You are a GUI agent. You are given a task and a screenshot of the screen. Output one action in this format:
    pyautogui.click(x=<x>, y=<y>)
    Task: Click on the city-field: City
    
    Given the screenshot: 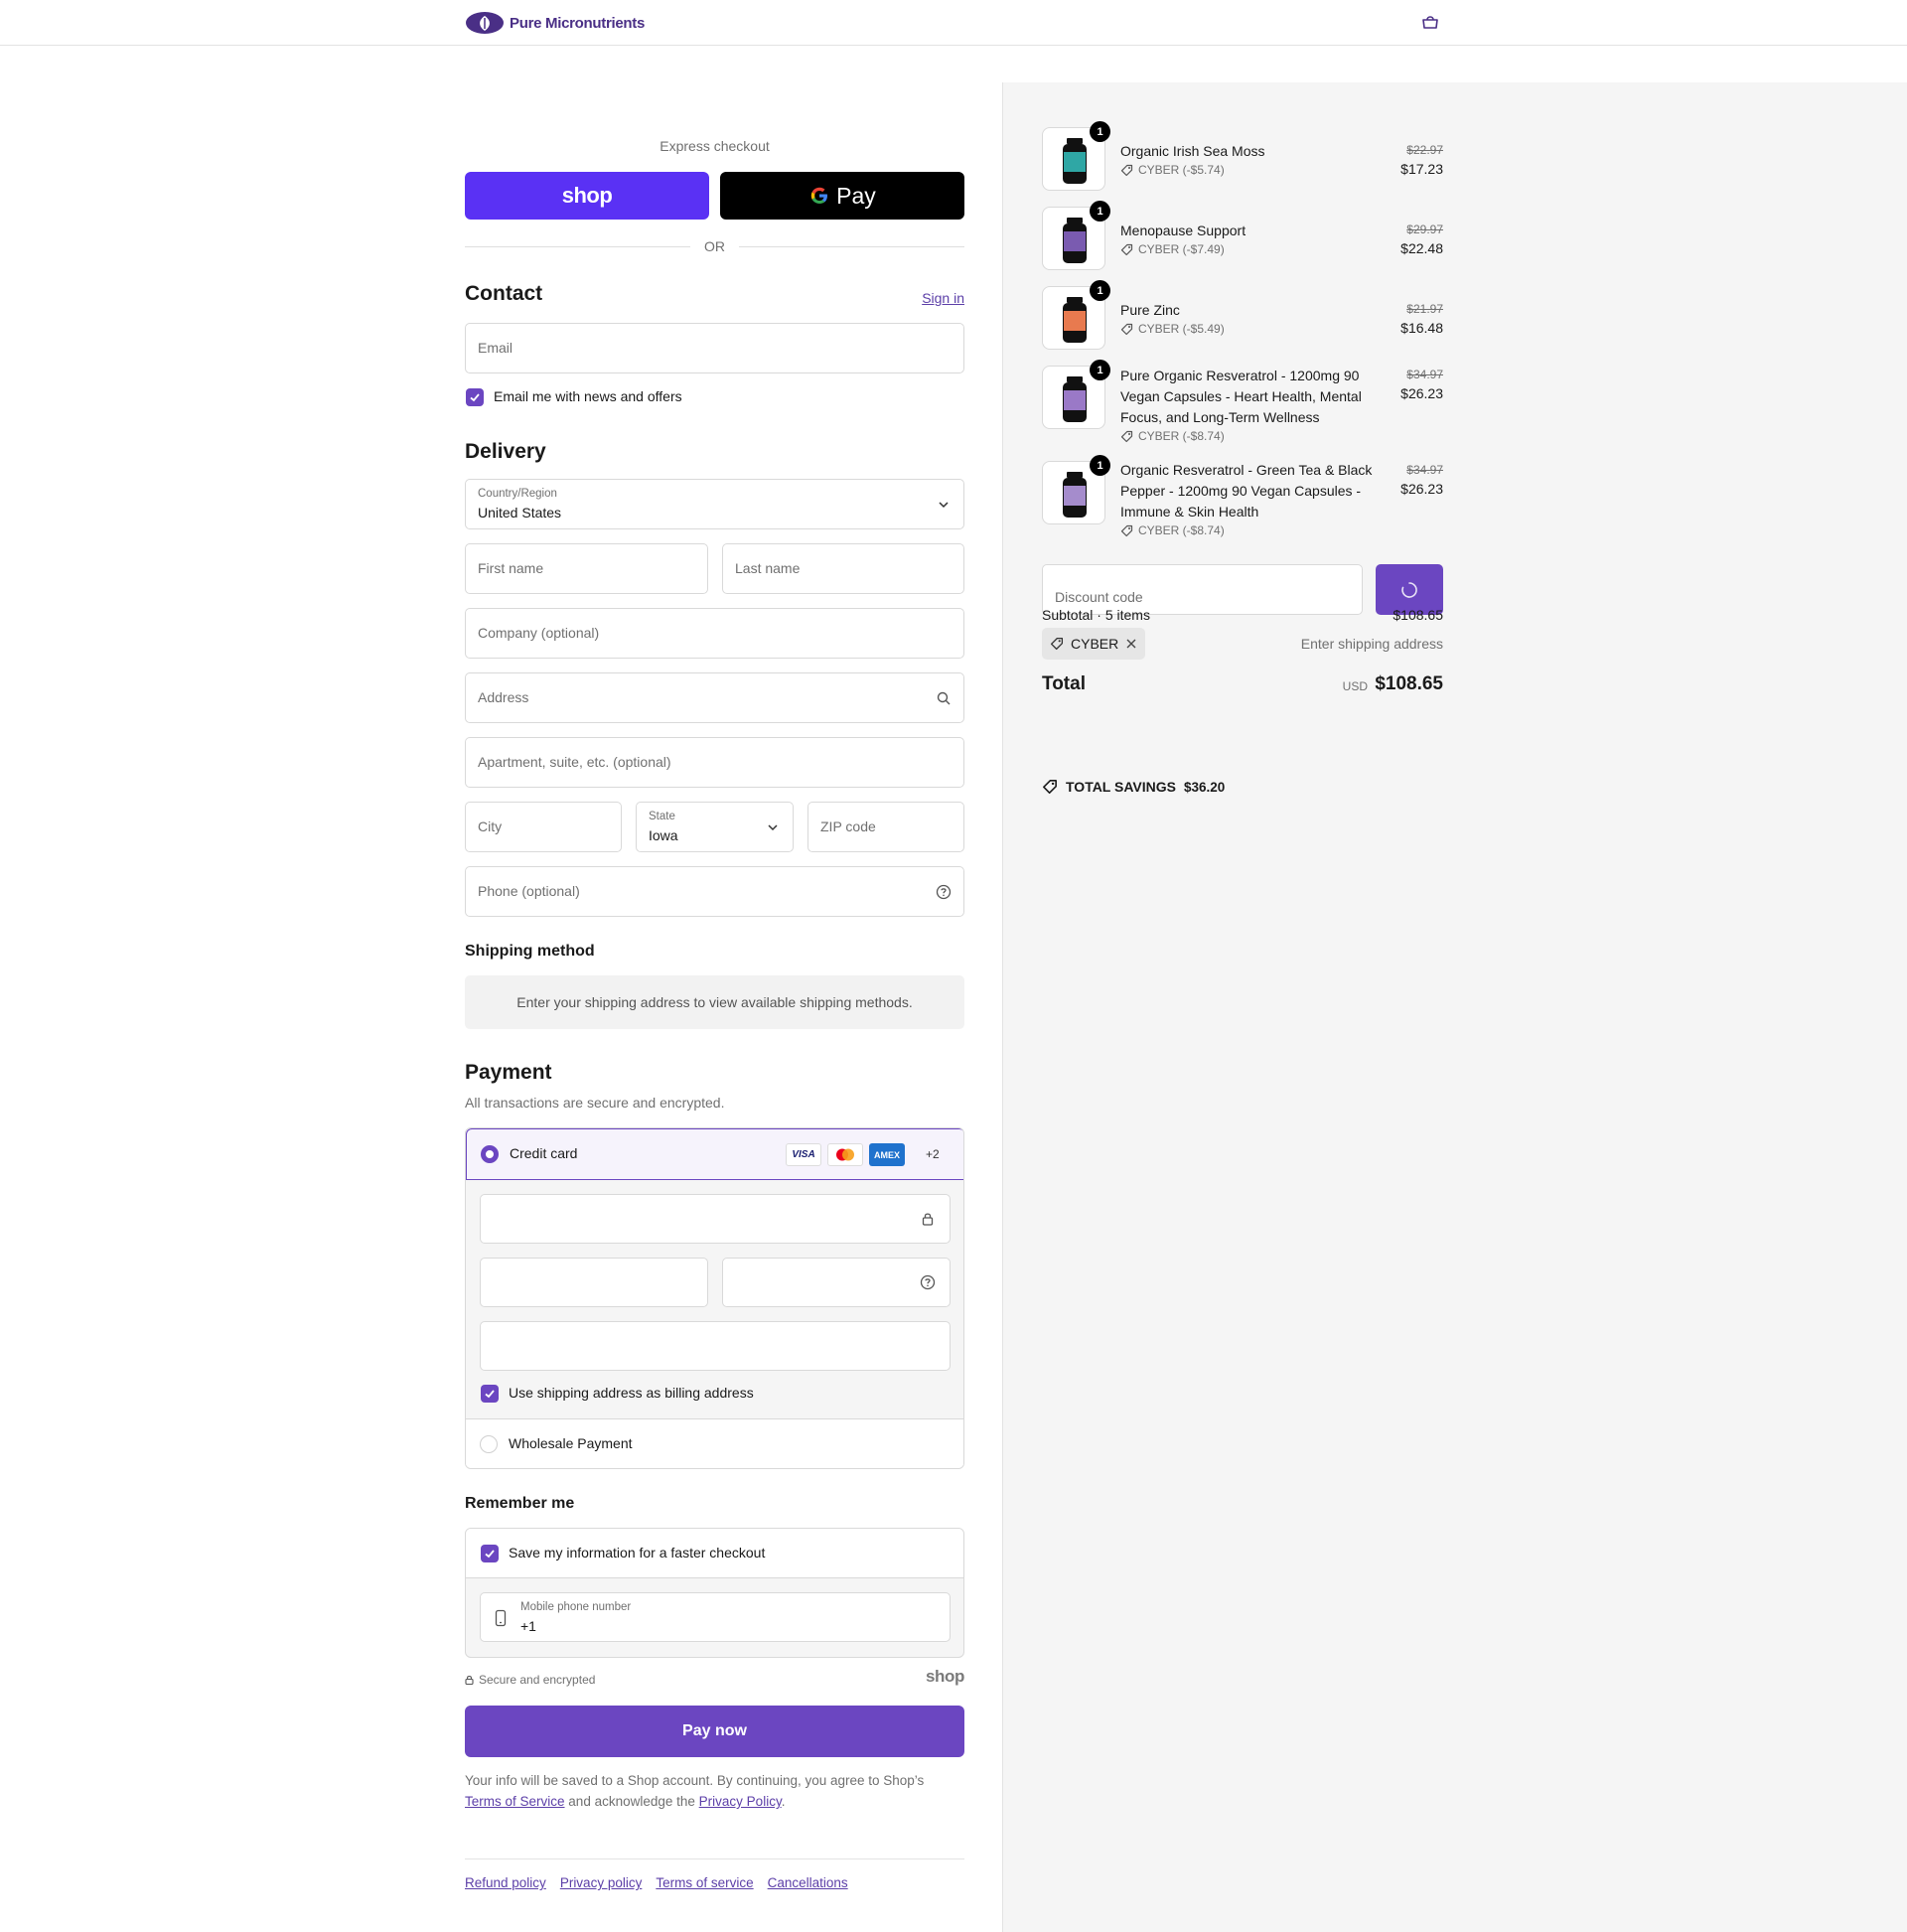 What is the action you would take?
    pyautogui.click(x=543, y=827)
    